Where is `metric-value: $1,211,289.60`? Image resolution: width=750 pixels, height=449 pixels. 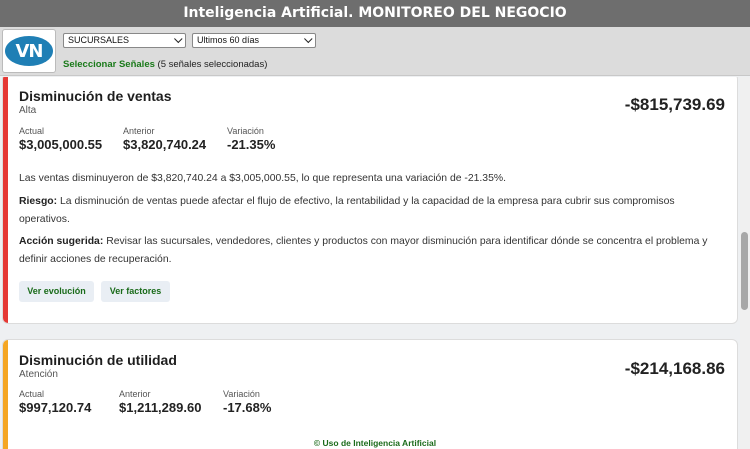 metric-value: $1,211,289.60 is located at coordinates (160, 407).